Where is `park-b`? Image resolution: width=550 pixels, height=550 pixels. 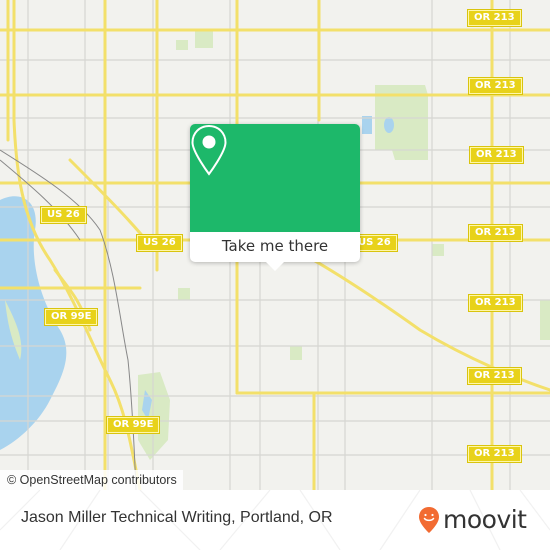 park-b is located at coordinates (182, 45).